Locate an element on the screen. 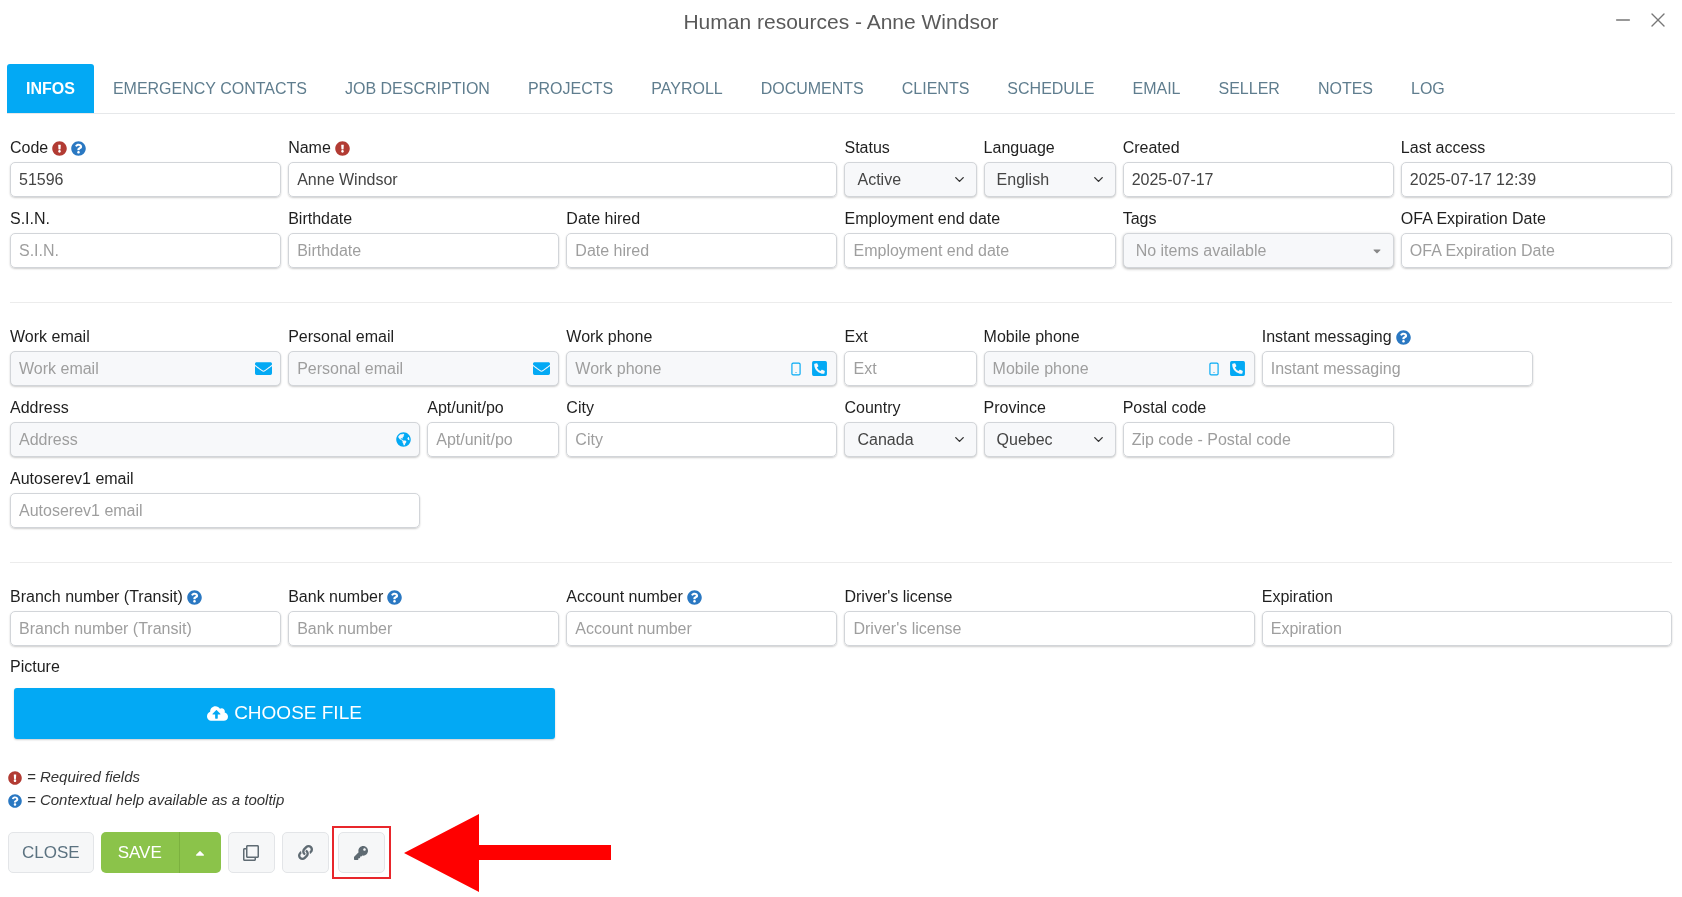  tab: EMAIL is located at coordinates (1156, 88).